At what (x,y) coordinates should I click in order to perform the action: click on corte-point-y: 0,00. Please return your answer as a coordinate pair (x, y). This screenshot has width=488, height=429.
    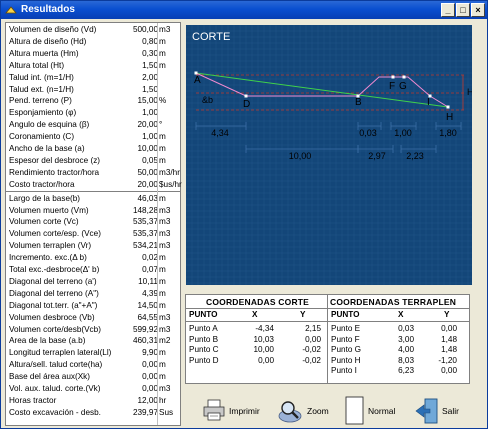
    Looking at the image, I should click on (313, 339).